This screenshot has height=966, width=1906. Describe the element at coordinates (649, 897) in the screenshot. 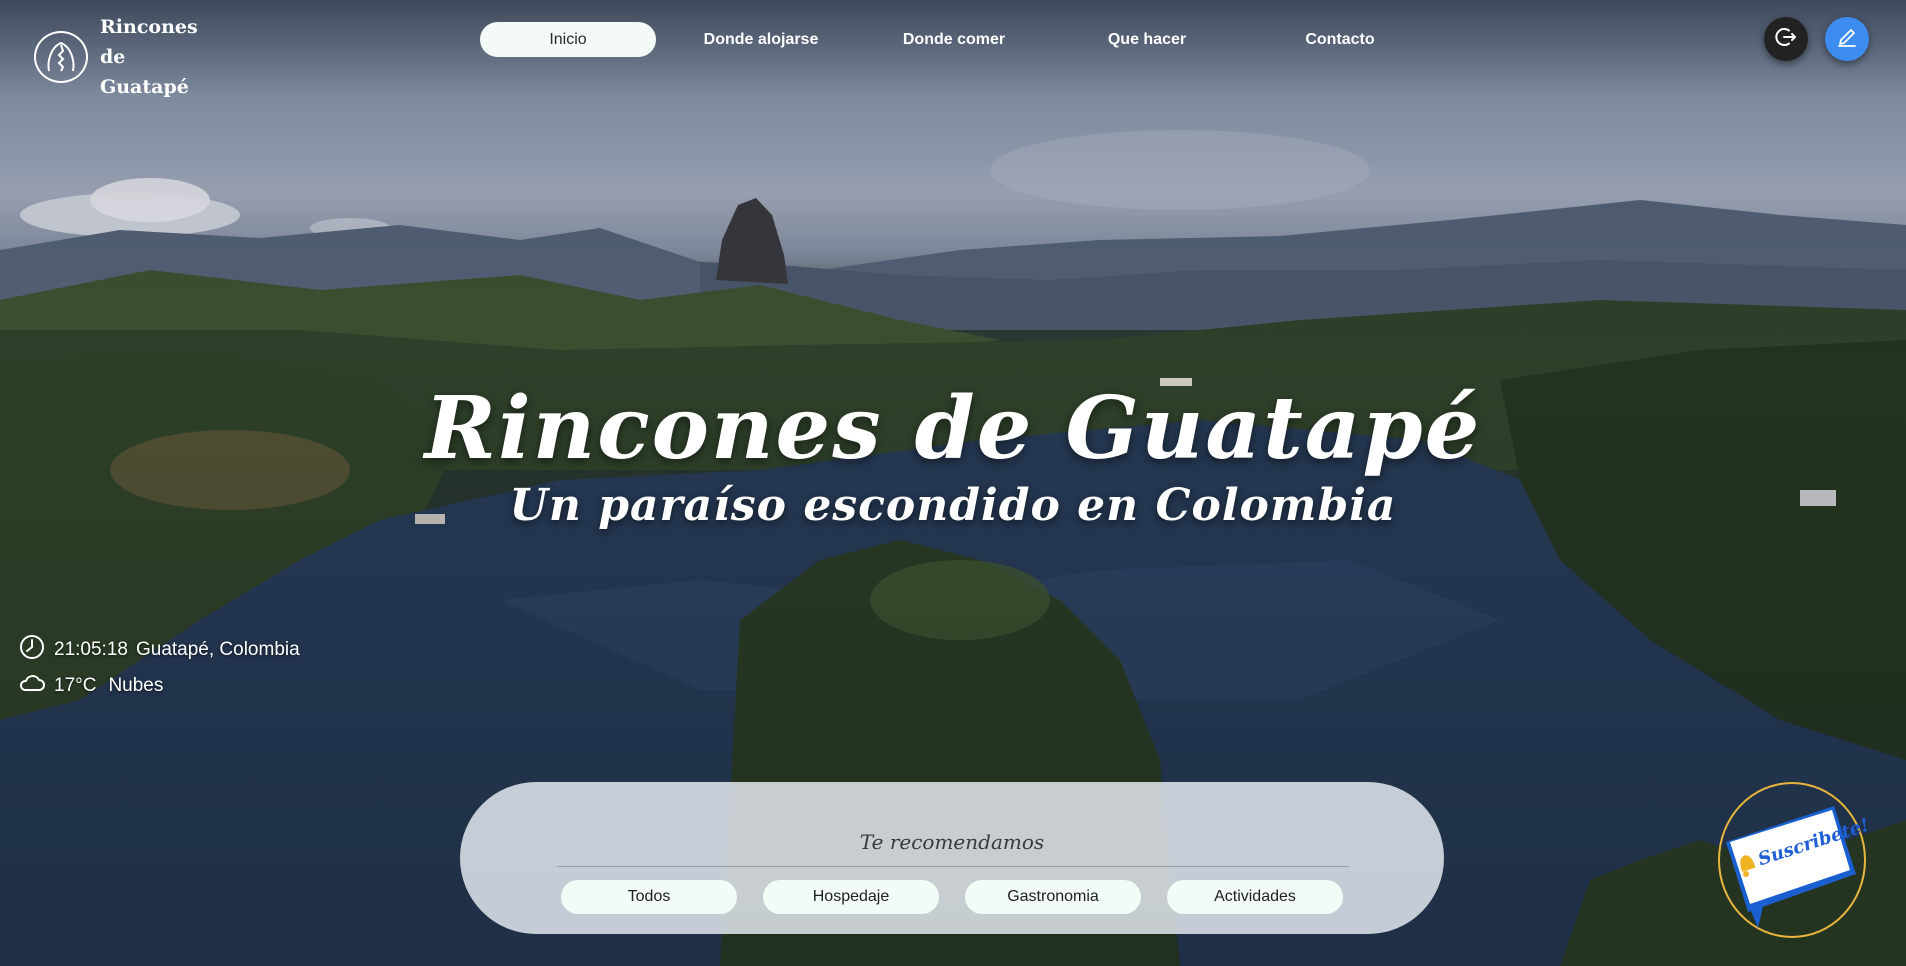

I see `filter-todos-button: Todos` at that location.